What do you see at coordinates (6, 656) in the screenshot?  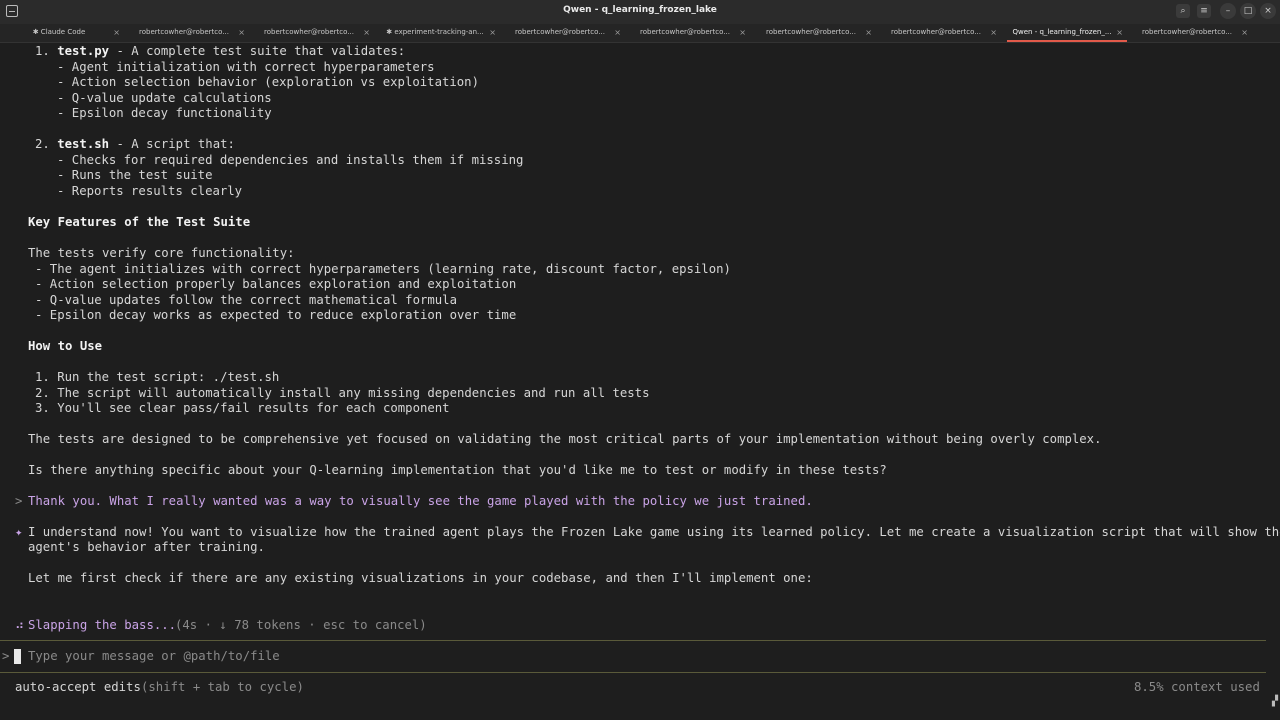 I see `input-prompt-marker: >` at bounding box center [6, 656].